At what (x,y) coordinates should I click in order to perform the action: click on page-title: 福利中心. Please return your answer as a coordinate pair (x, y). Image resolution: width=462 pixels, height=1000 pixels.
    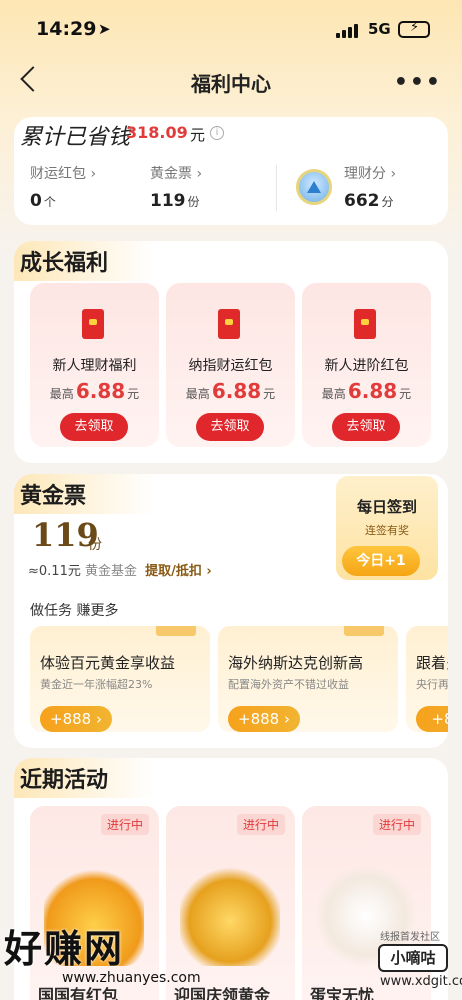
    Looking at the image, I should click on (231, 84).